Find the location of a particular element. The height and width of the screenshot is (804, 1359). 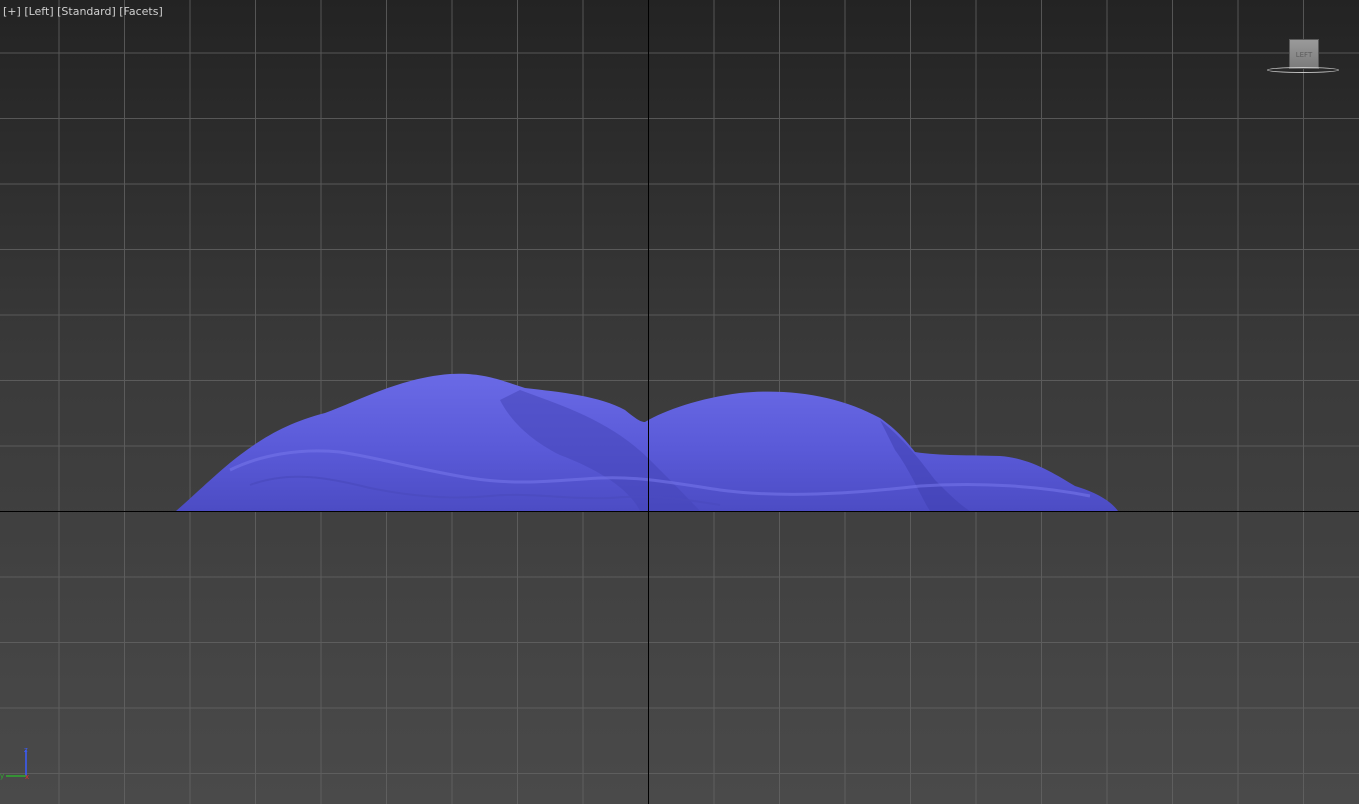

viewcube-compass-ring is located at coordinates (1303, 70).